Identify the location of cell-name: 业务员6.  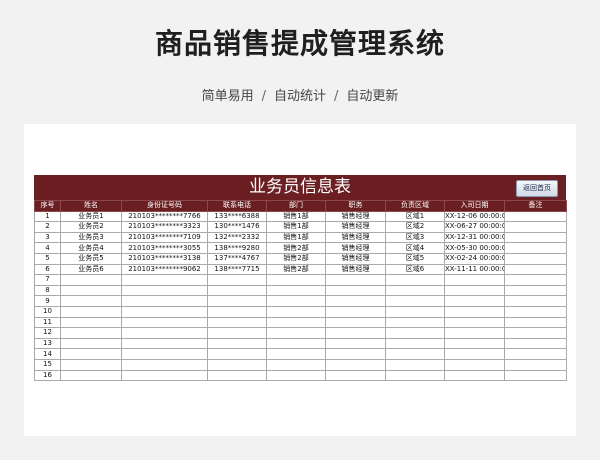
(91, 269).